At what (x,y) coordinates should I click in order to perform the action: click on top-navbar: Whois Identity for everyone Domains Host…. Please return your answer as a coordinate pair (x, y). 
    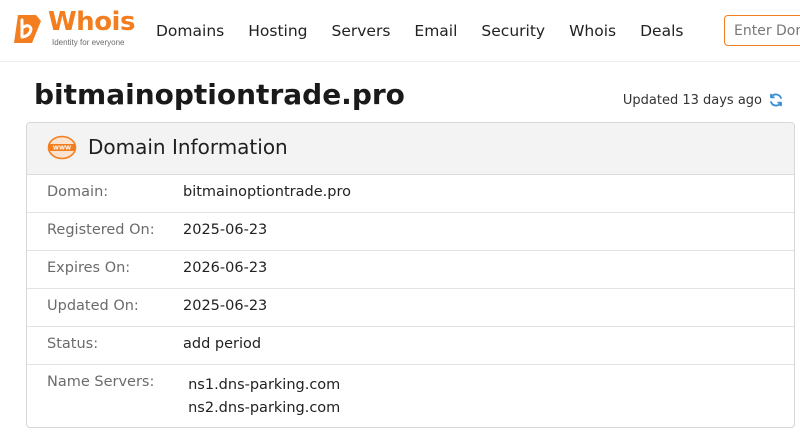
    Looking at the image, I should click on (400, 31).